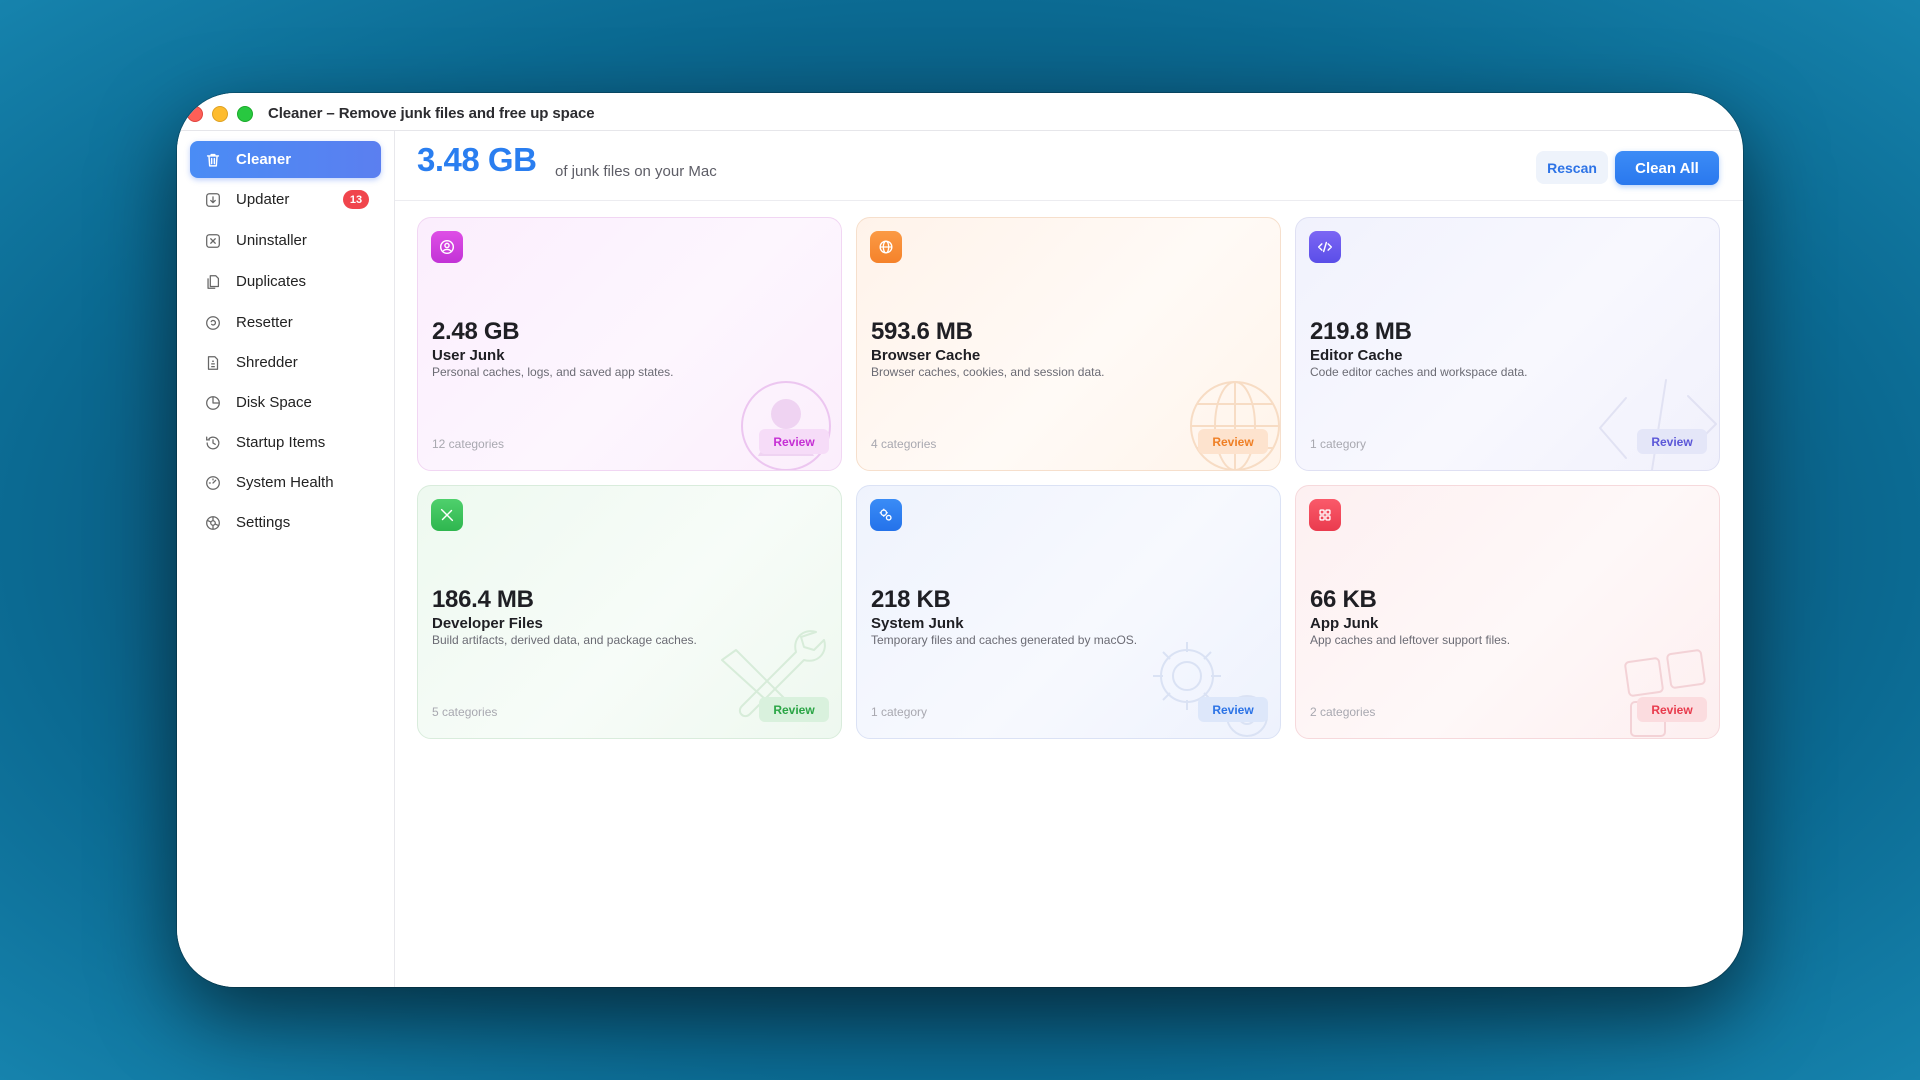  What do you see at coordinates (487, 623) in the screenshot?
I see `card-title: Developer Files` at bounding box center [487, 623].